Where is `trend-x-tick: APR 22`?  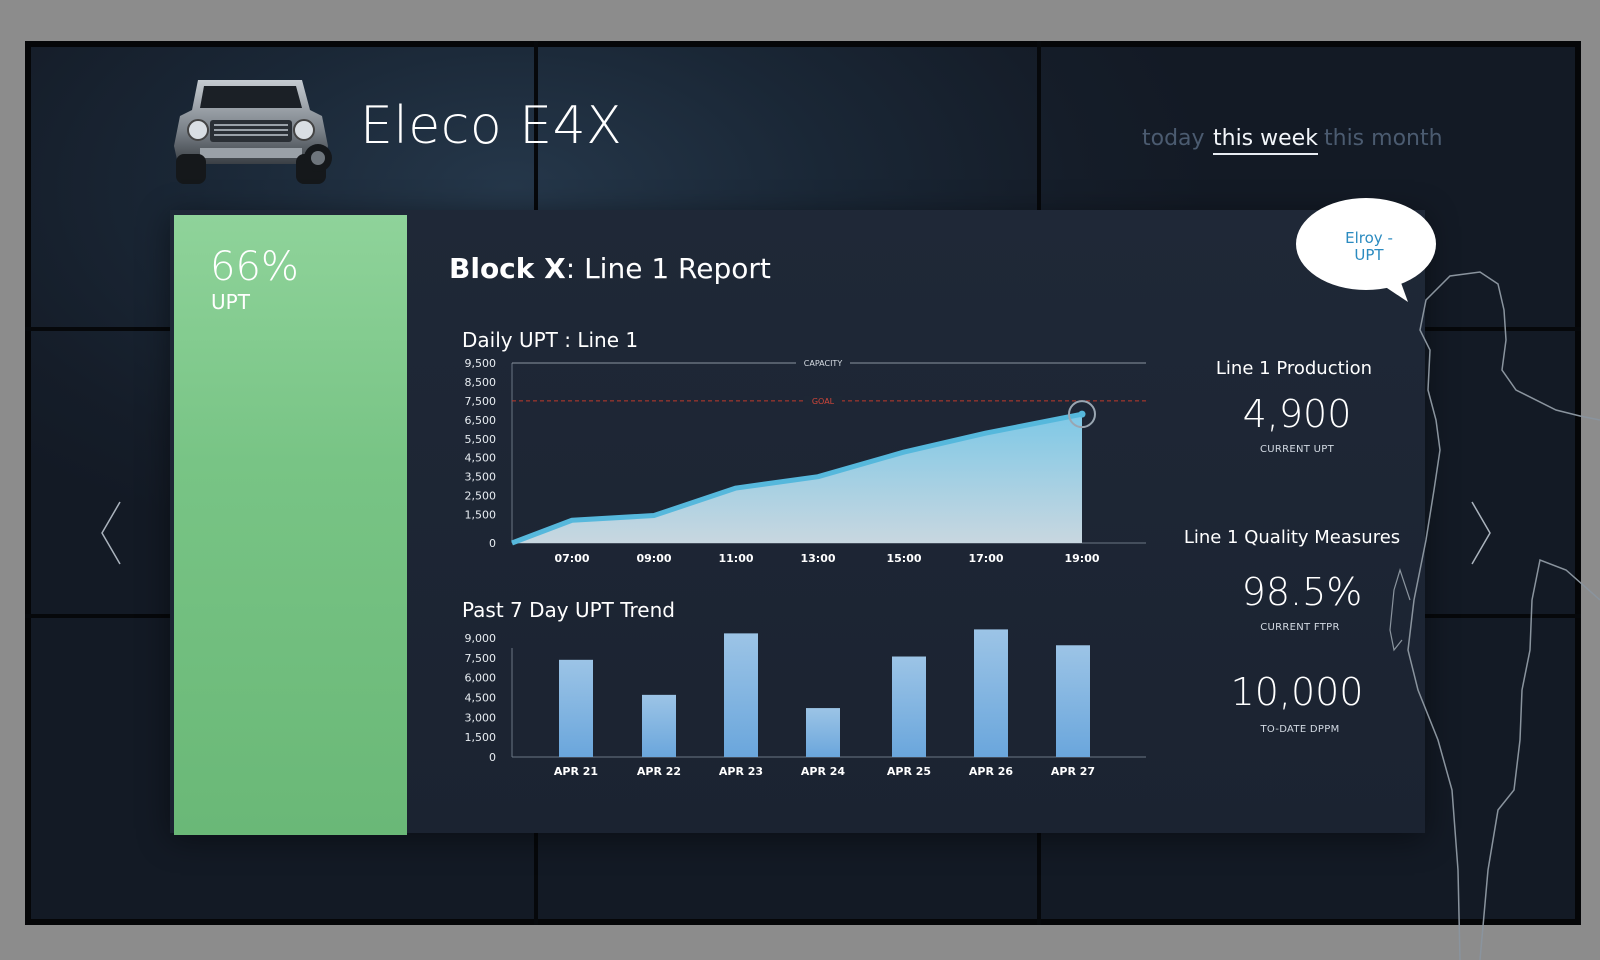 trend-x-tick: APR 22 is located at coordinates (659, 771).